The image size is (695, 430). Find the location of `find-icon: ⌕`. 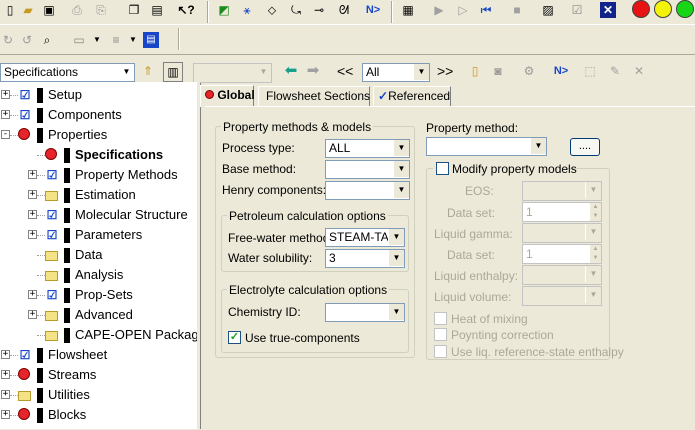

find-icon: ⌕ is located at coordinates (47, 40).